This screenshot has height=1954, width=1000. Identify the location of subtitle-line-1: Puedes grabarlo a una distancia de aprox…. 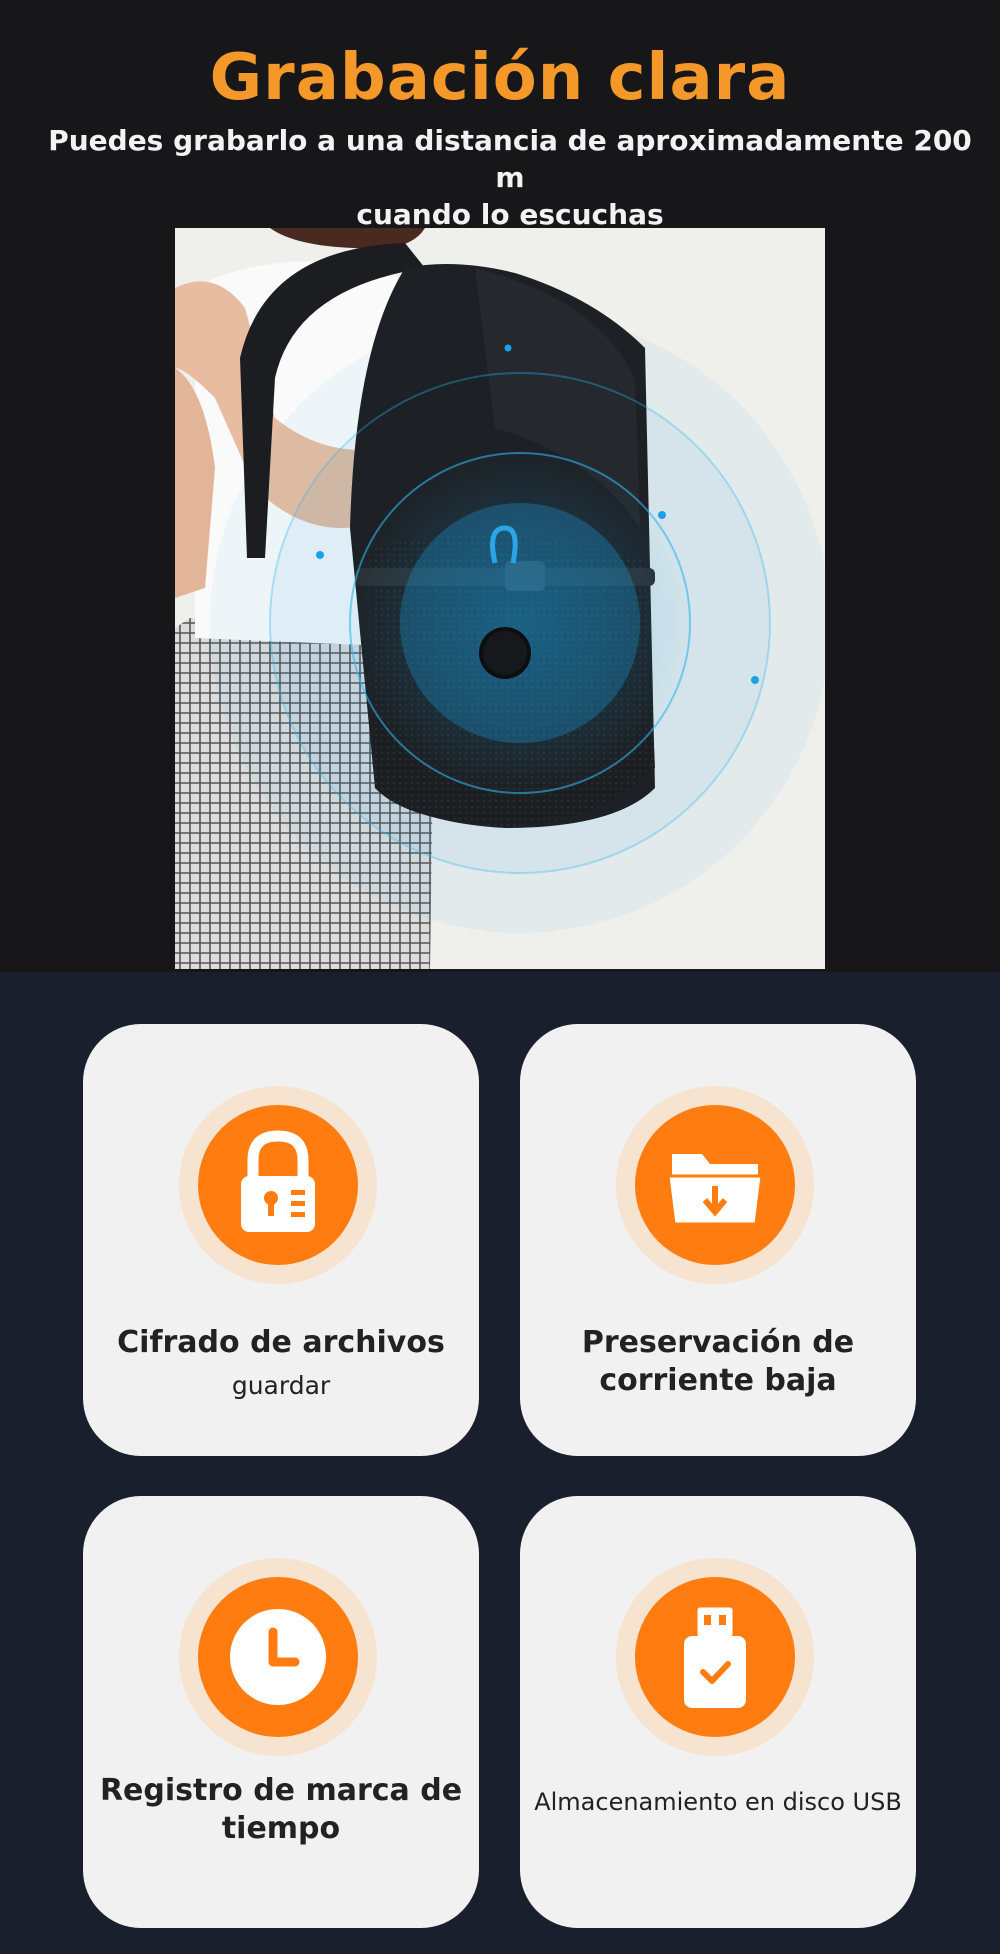
(510, 159).